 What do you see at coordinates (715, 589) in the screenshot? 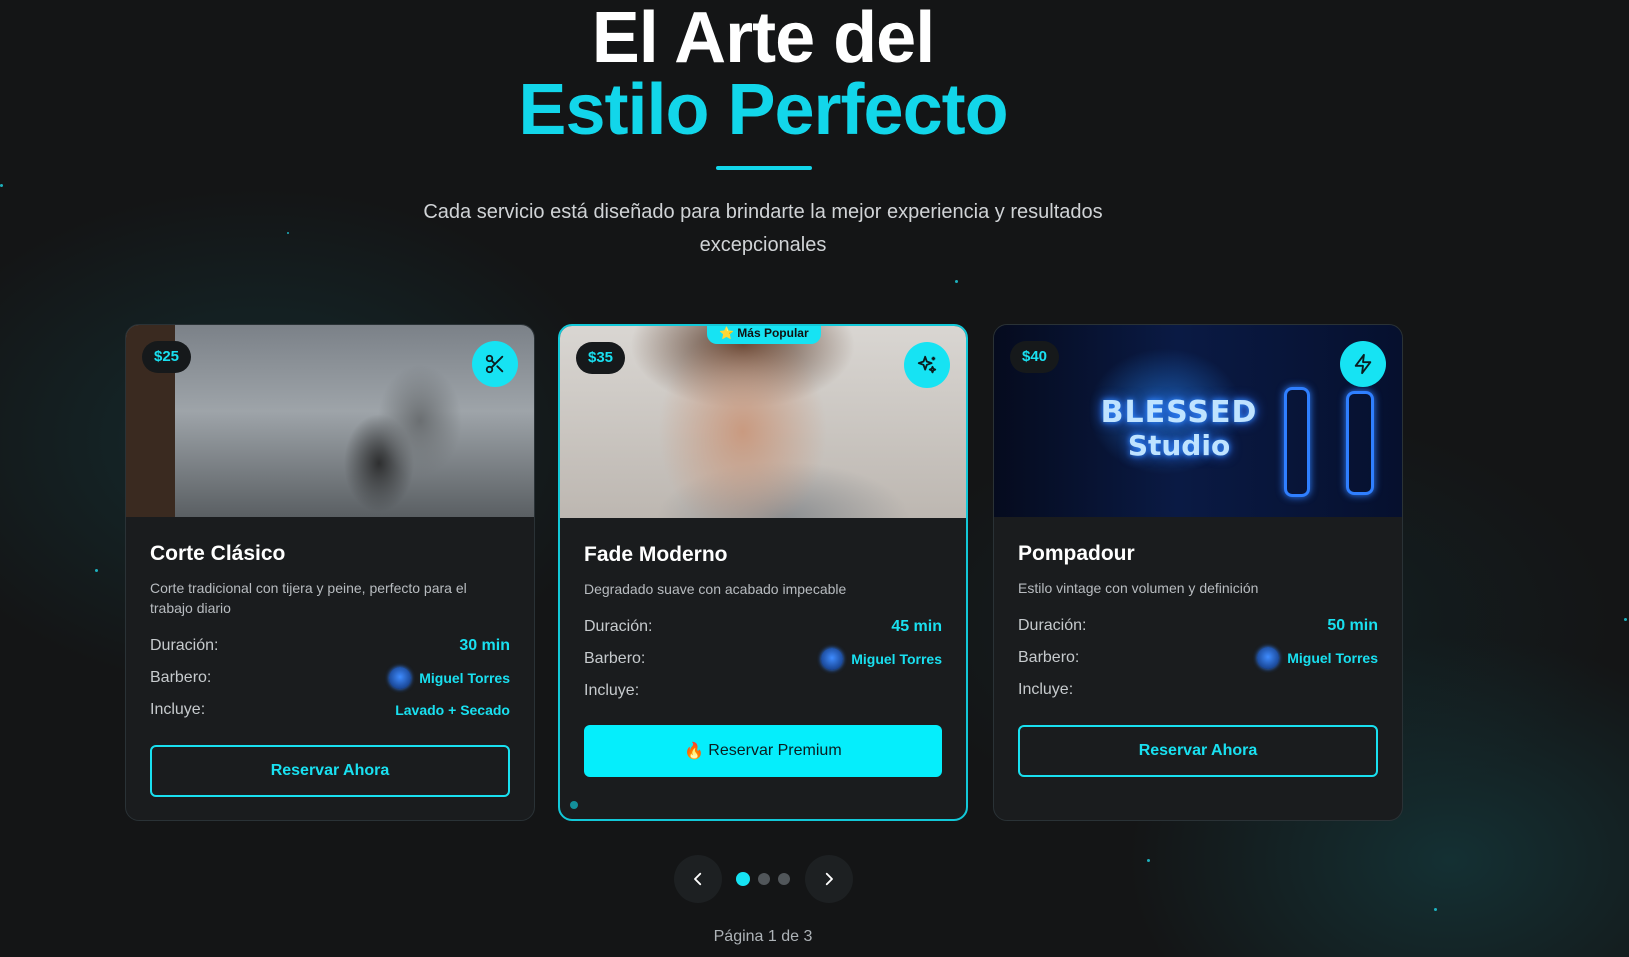
I see `service-description: Degradado suave con acabado impecable` at bounding box center [715, 589].